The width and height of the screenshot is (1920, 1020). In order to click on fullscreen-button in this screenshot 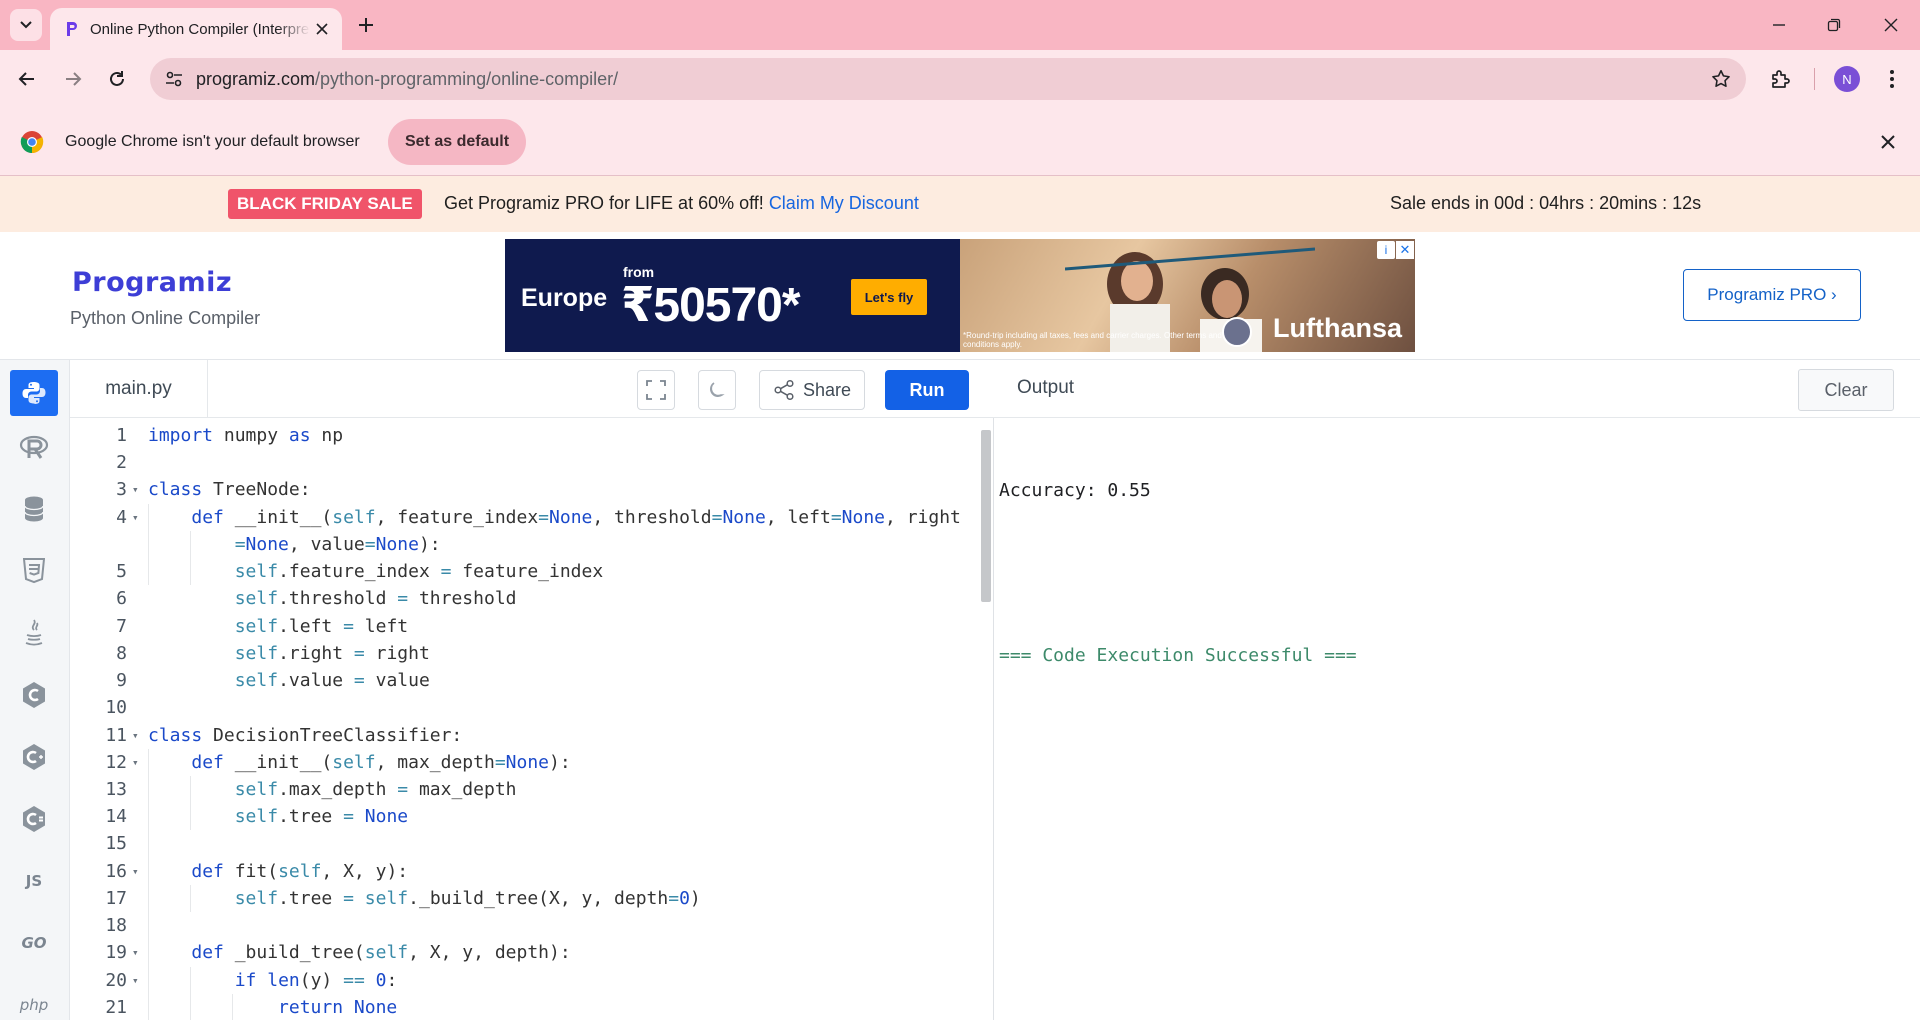, I will do `click(656, 390)`.